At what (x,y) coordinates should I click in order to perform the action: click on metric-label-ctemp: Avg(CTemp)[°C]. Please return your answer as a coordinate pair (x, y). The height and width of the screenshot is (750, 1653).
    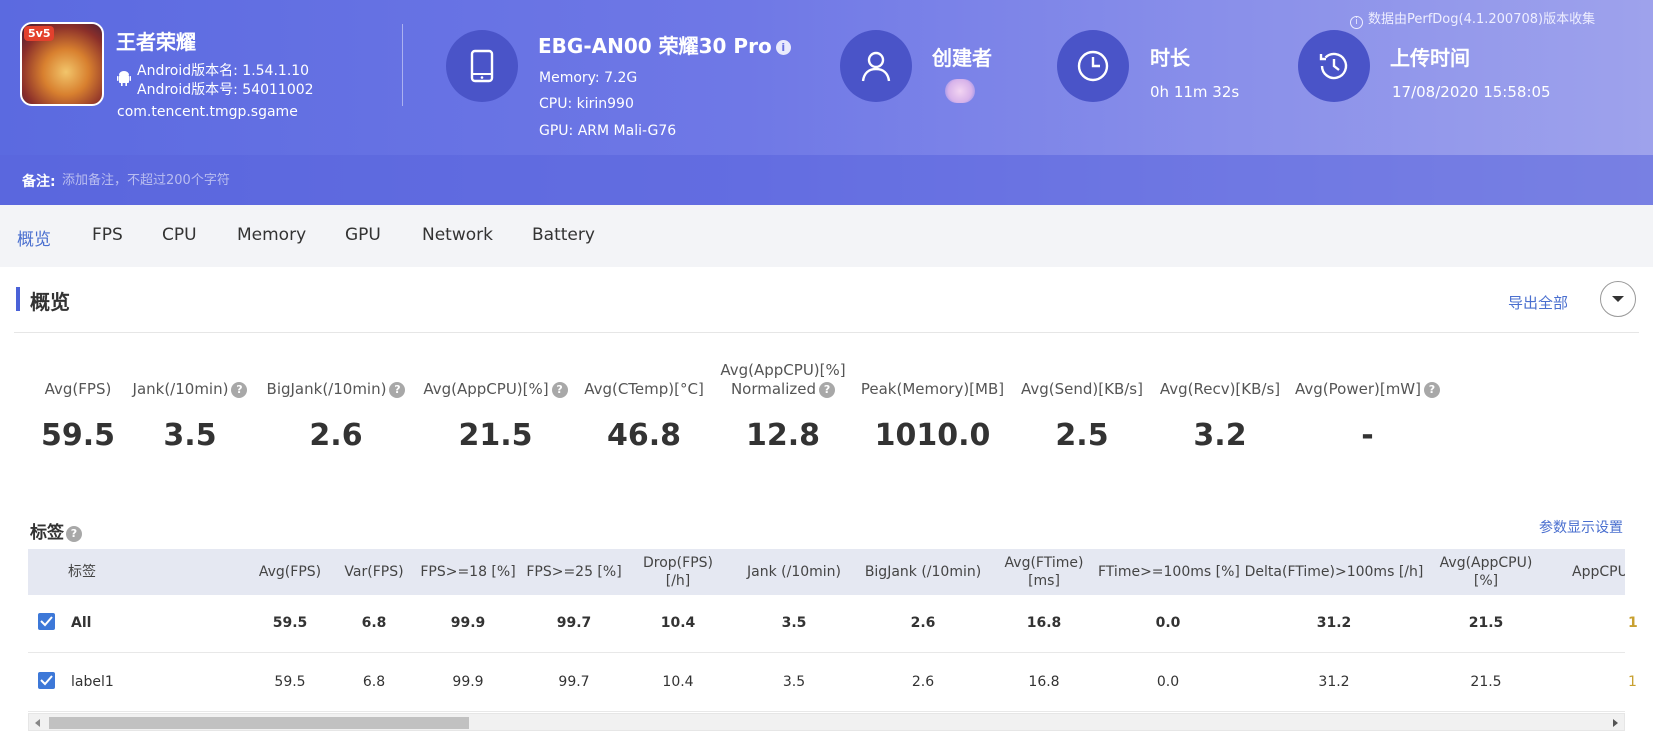
    Looking at the image, I should click on (644, 389).